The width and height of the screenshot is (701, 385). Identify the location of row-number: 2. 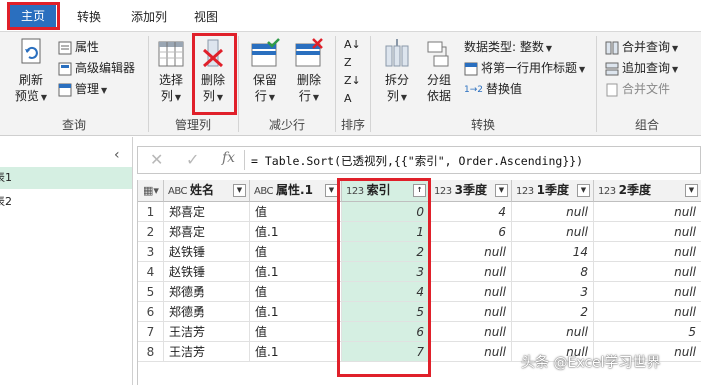
(151, 232).